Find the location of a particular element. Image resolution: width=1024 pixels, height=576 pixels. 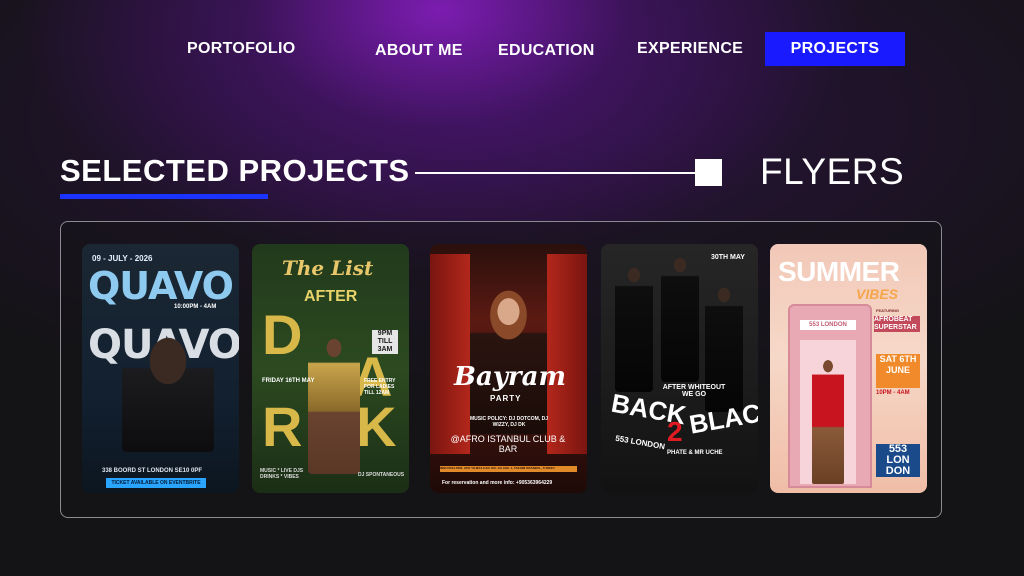

flyer-venue: 553 LON DON is located at coordinates (898, 460).